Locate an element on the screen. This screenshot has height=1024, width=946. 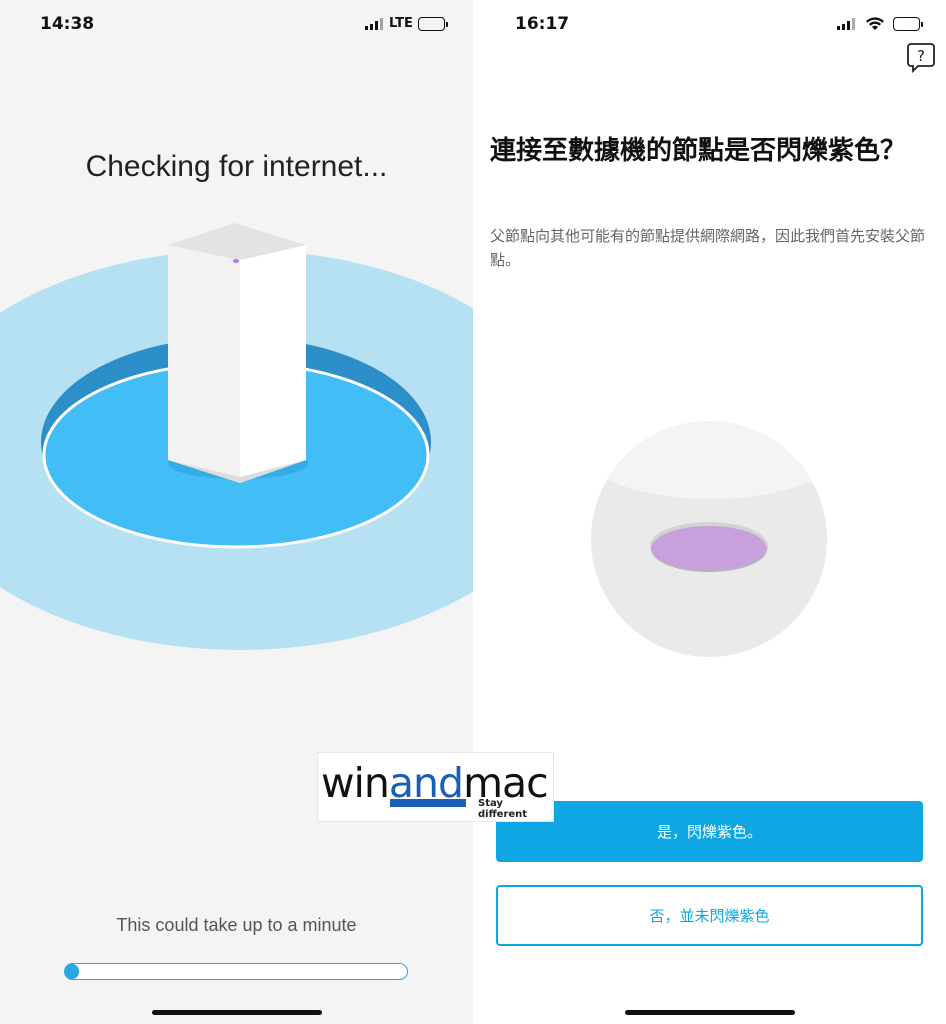
question-title: 連接至數據機的節點是否閃爍紫色？ is located at coordinates (698, 151).